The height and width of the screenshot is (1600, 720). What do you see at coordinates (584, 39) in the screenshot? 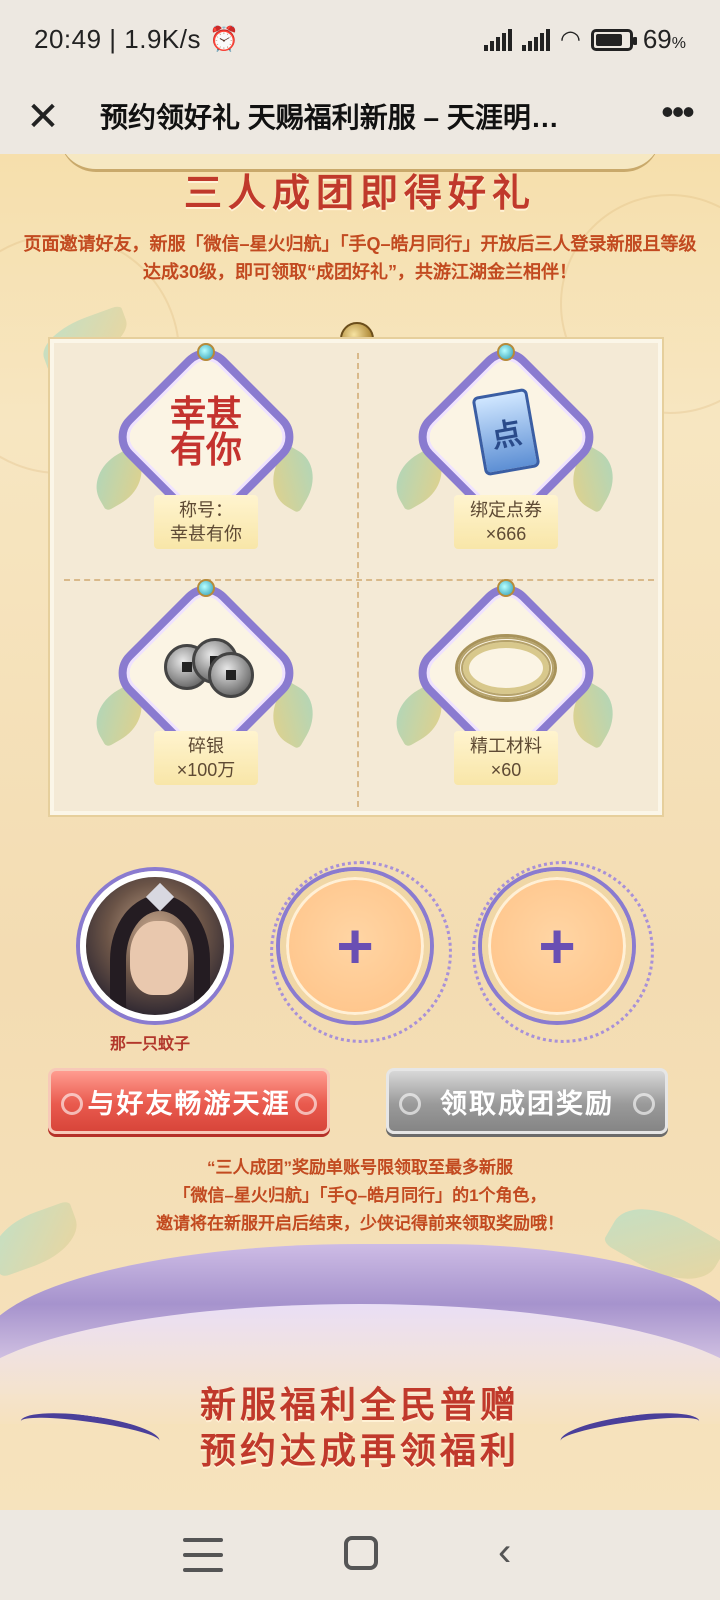
I see `status-right: ◠ 69%` at bounding box center [584, 39].